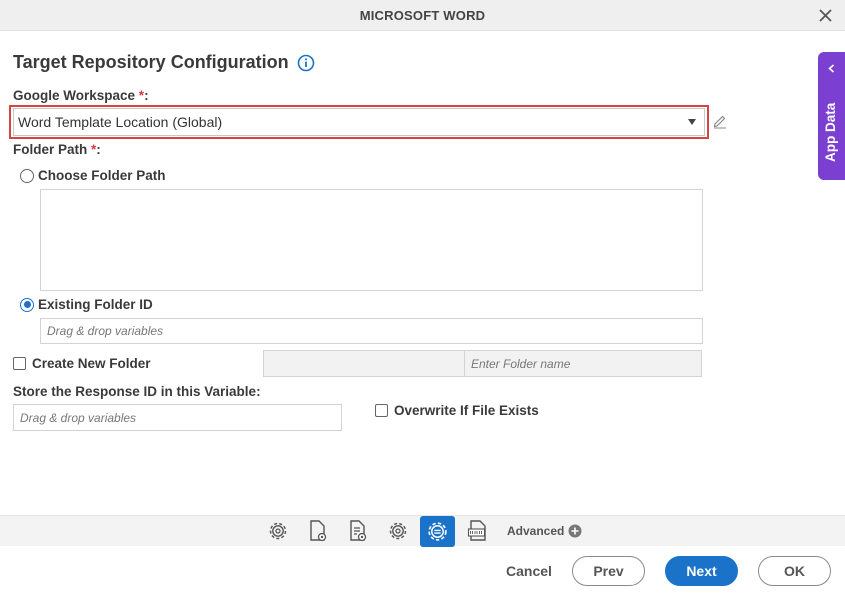 Image resolution: width=845 pixels, height=595 pixels. What do you see at coordinates (831, 68) in the screenshot?
I see `chevron-left-icon` at bounding box center [831, 68].